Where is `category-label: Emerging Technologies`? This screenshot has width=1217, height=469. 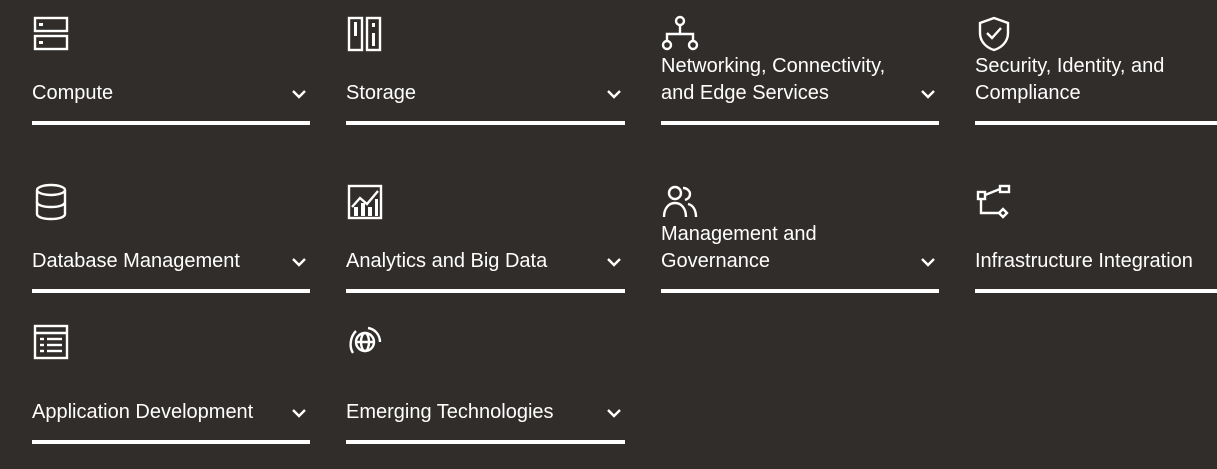 category-label: Emerging Technologies is located at coordinates (450, 412).